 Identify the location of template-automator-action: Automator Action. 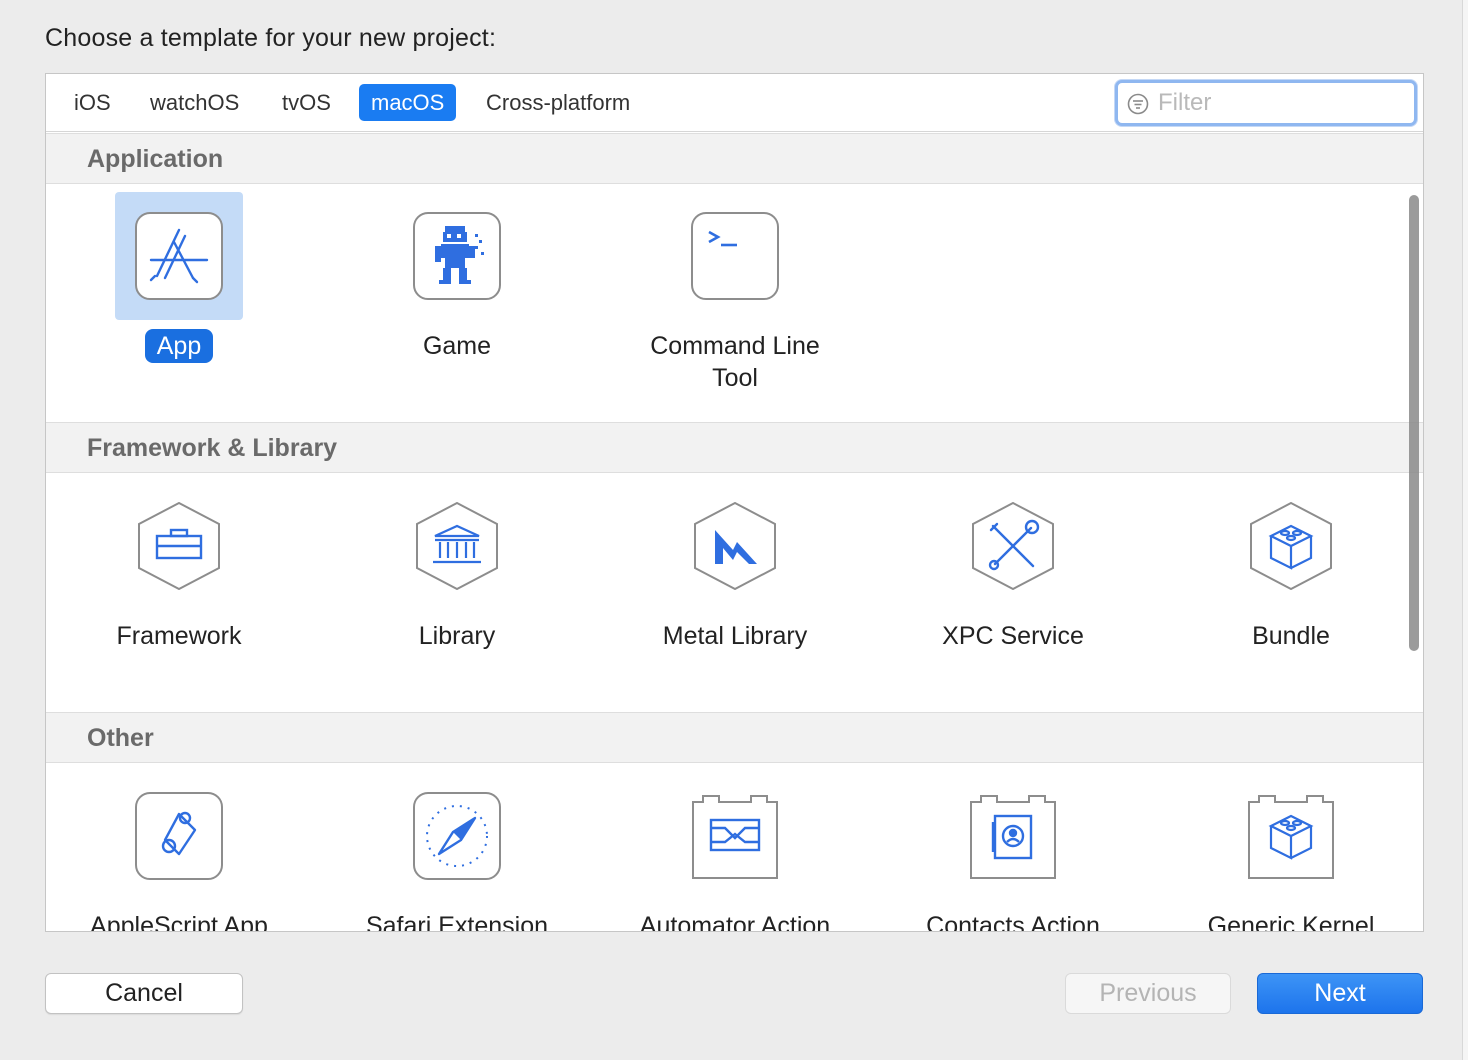
(735, 843).